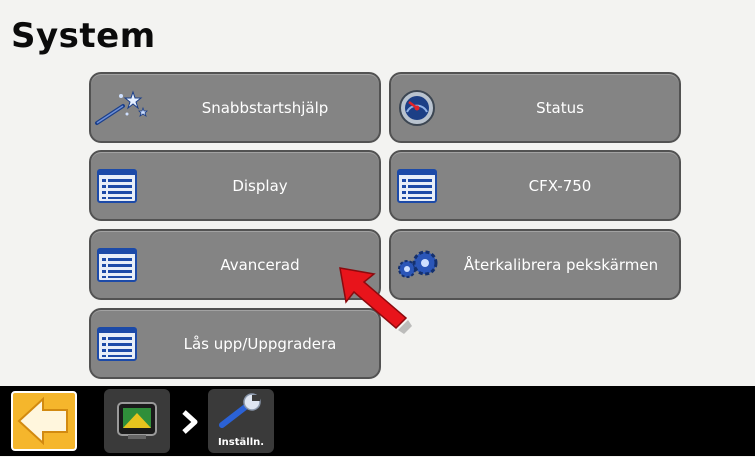 The height and width of the screenshot is (457, 755). I want to click on gauge-icon, so click(417, 108).